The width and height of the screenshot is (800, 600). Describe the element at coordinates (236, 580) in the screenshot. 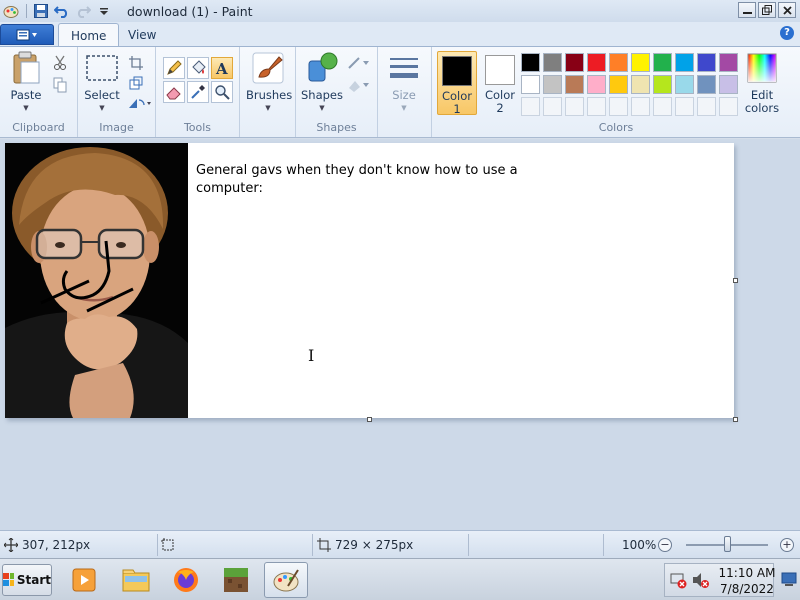

I see `minecraft-taskbar-icon` at that location.